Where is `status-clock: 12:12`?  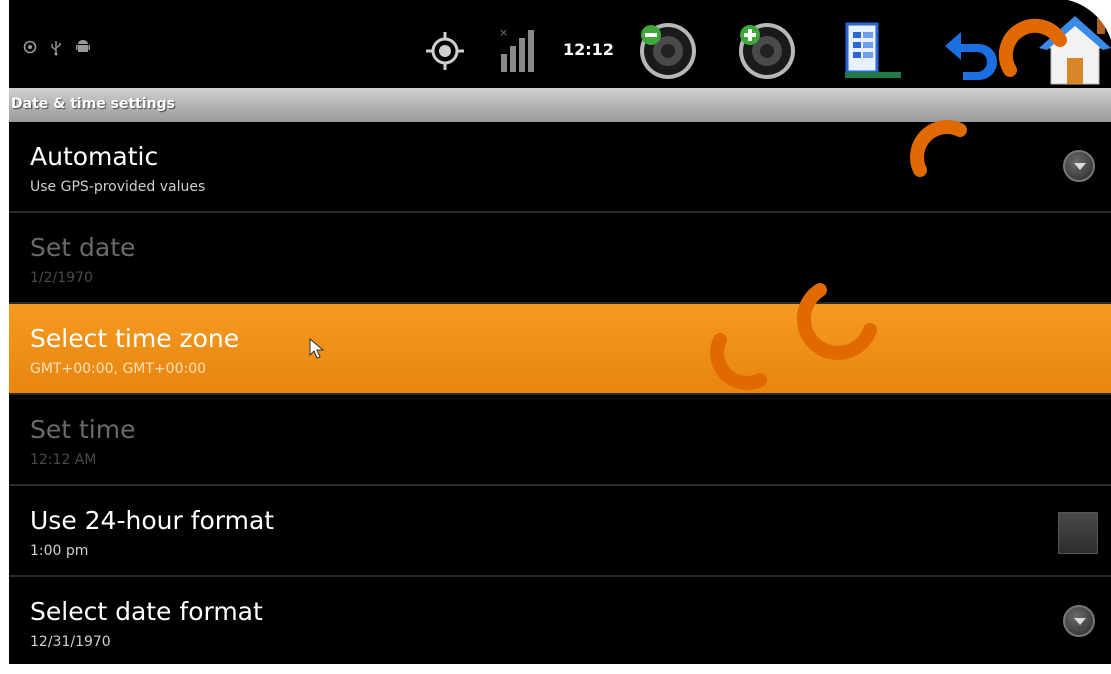 status-clock: 12:12 is located at coordinates (588, 49).